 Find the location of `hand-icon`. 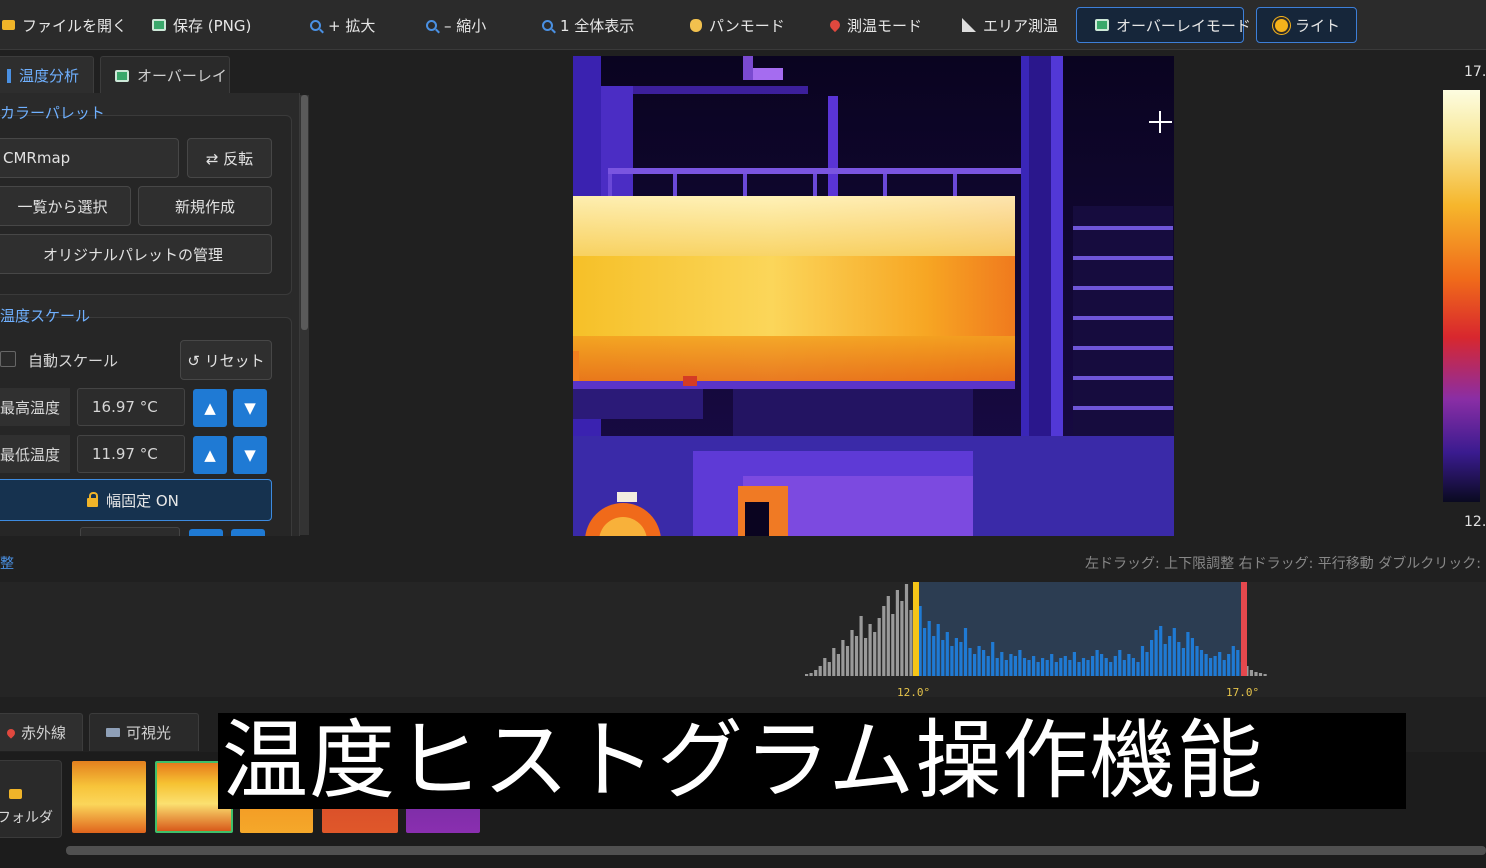

hand-icon is located at coordinates (696, 25).